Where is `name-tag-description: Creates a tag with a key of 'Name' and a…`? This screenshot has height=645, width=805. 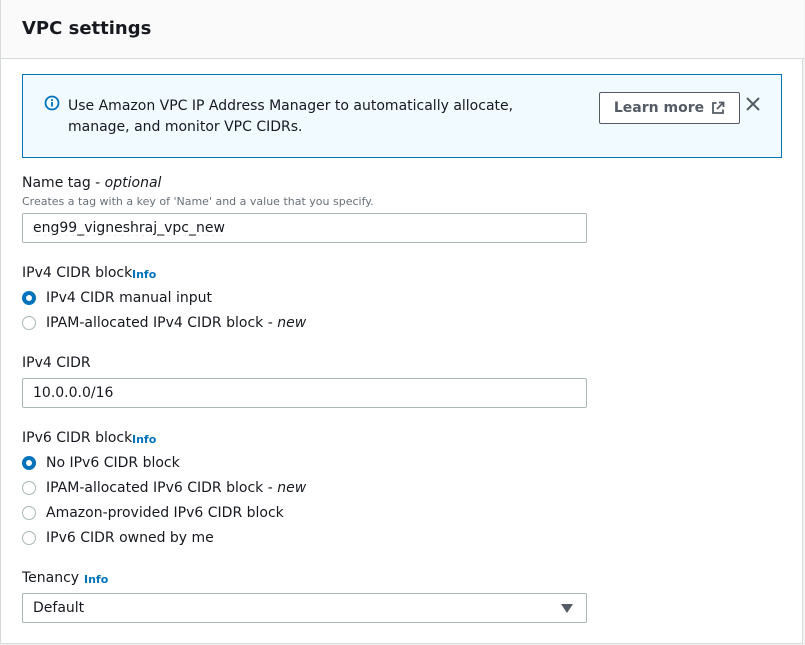
name-tag-description: Creates a tag with a key of 'Name' and a… is located at coordinates (198, 201).